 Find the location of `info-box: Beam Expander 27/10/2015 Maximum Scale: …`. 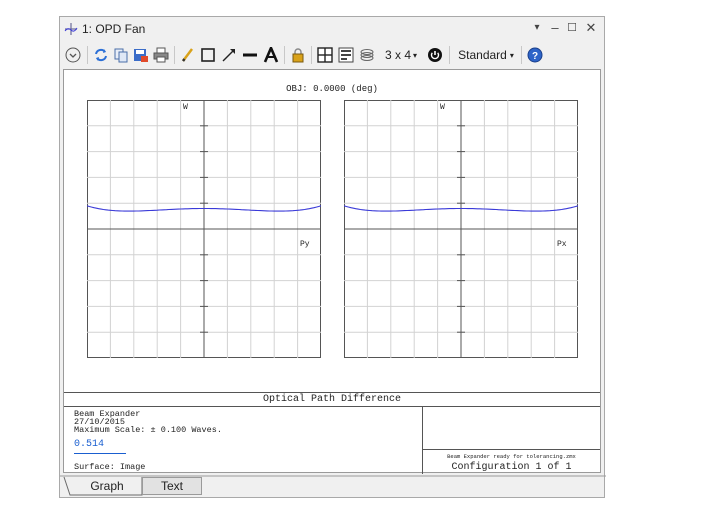

info-box: Beam Expander 27/10/2015 Maximum Scale: … is located at coordinates (332, 440).